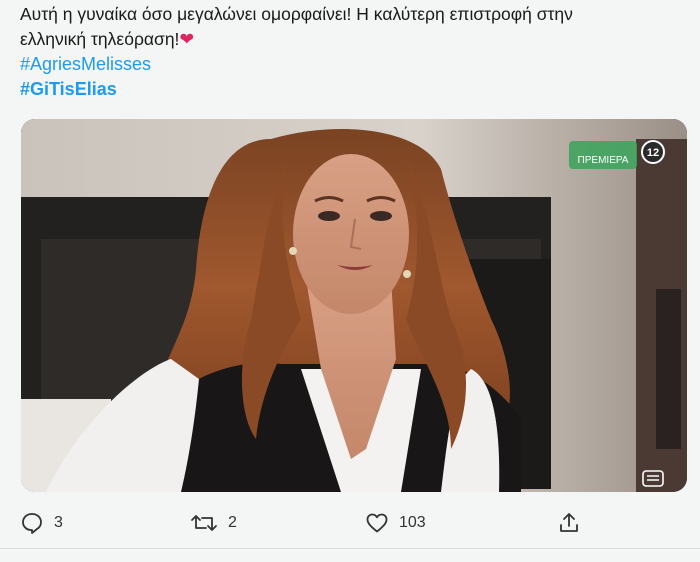  Describe the element at coordinates (412, 522) in the screenshot. I see `like-count: 103` at that location.